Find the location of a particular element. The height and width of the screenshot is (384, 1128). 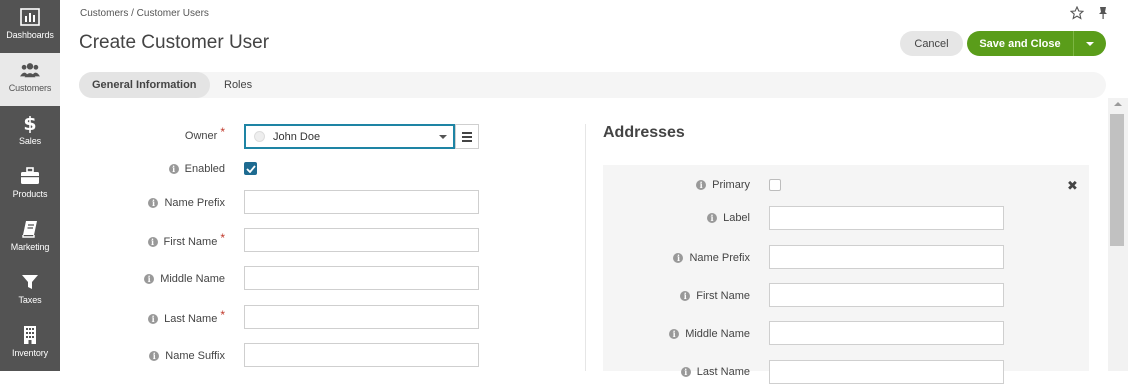

address-label-input is located at coordinates (886, 218).